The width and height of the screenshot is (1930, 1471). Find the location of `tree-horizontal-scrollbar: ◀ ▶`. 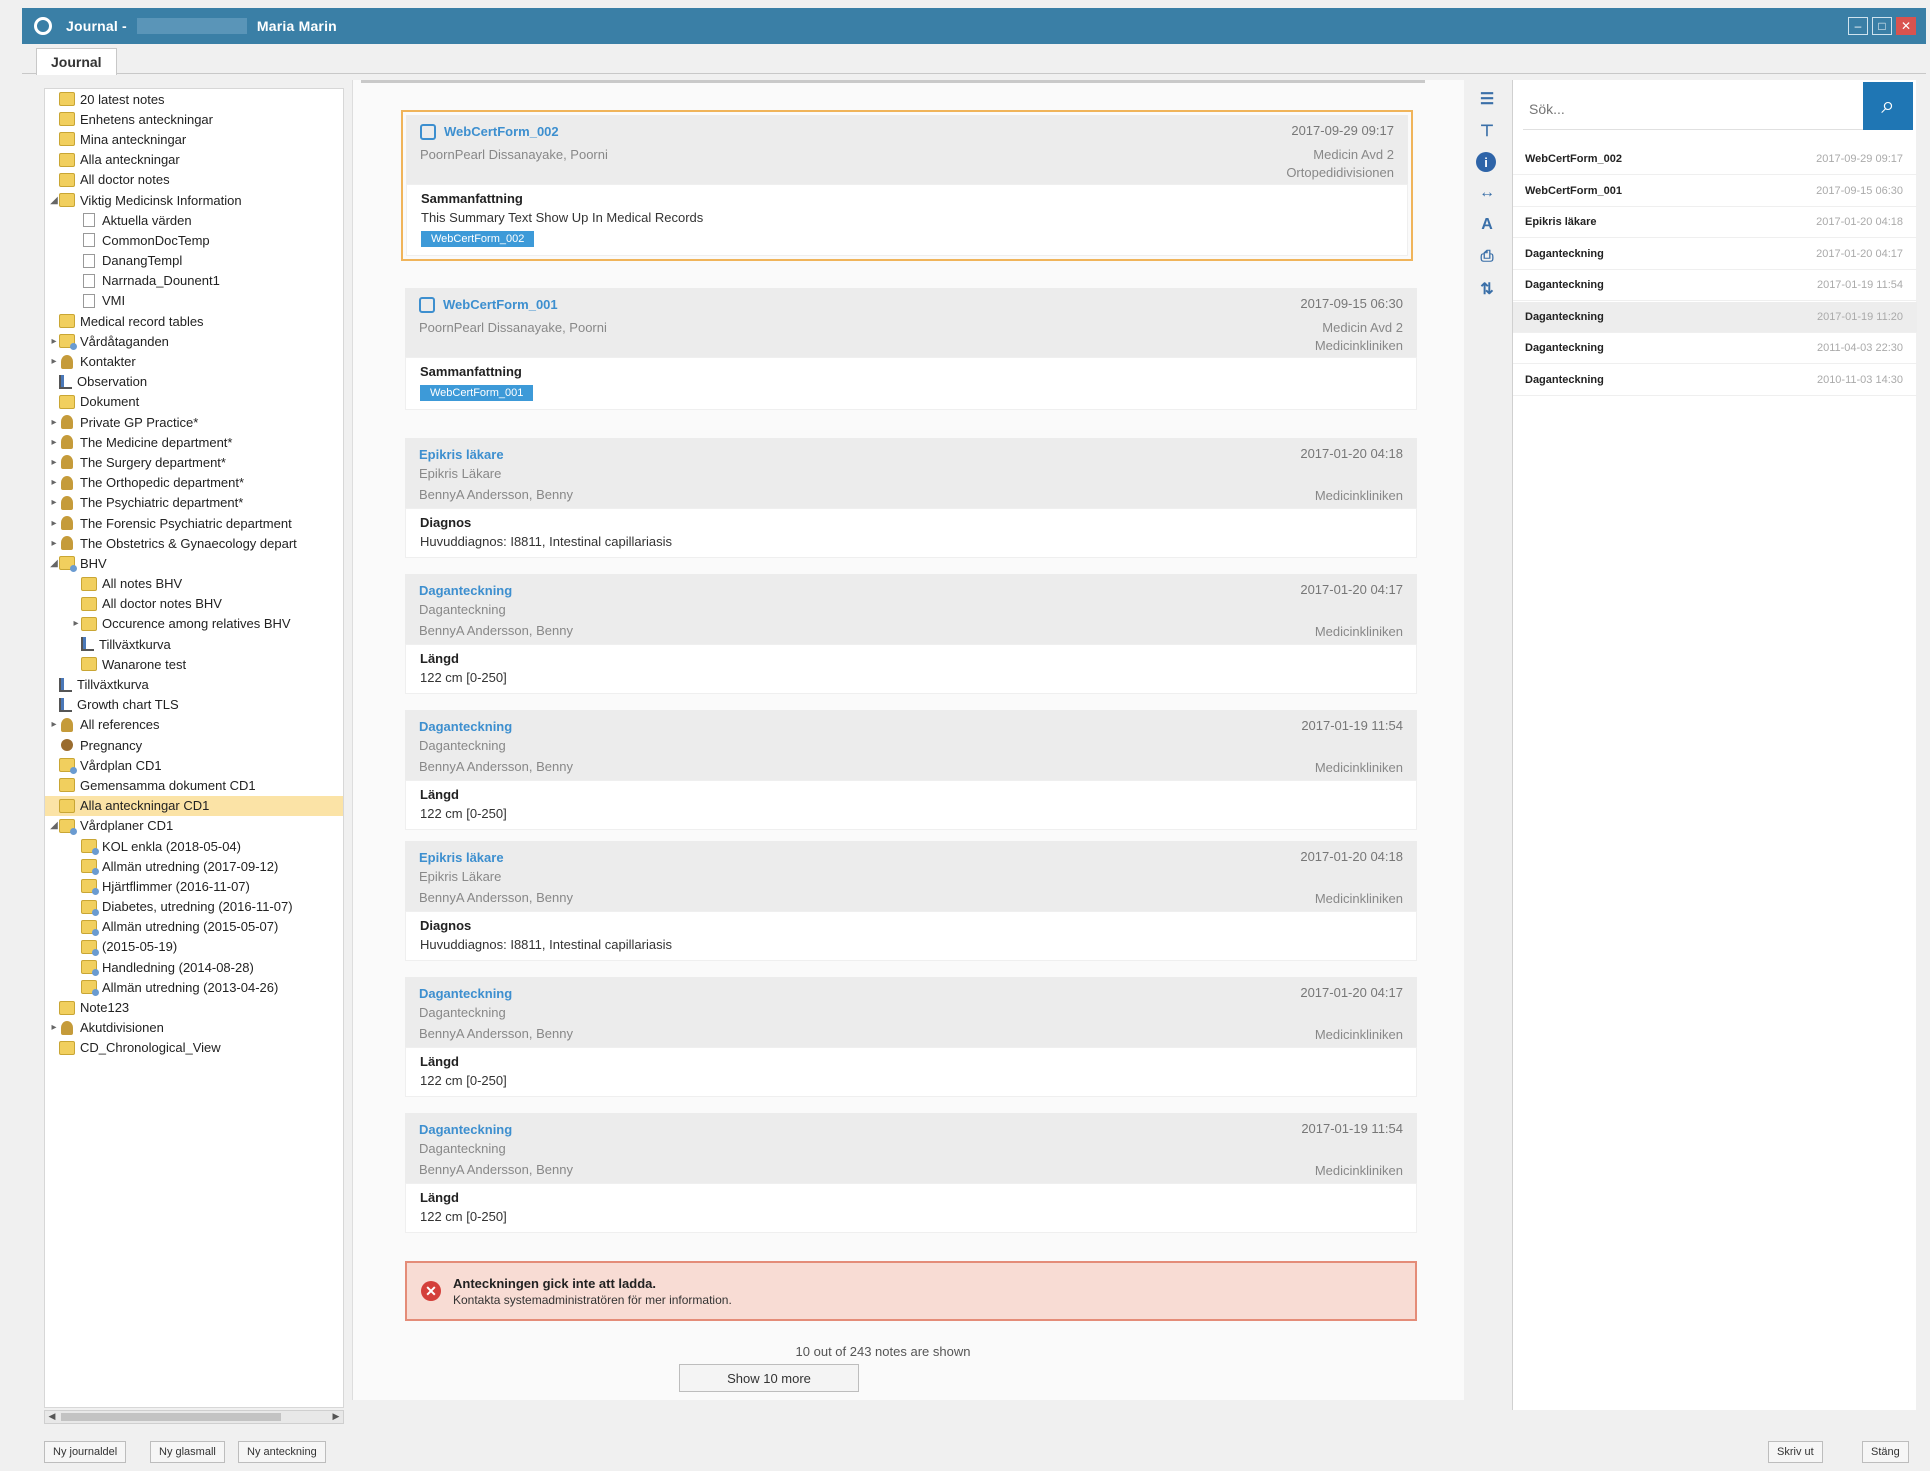

tree-horizontal-scrollbar: ◀ ▶ is located at coordinates (194, 1417).